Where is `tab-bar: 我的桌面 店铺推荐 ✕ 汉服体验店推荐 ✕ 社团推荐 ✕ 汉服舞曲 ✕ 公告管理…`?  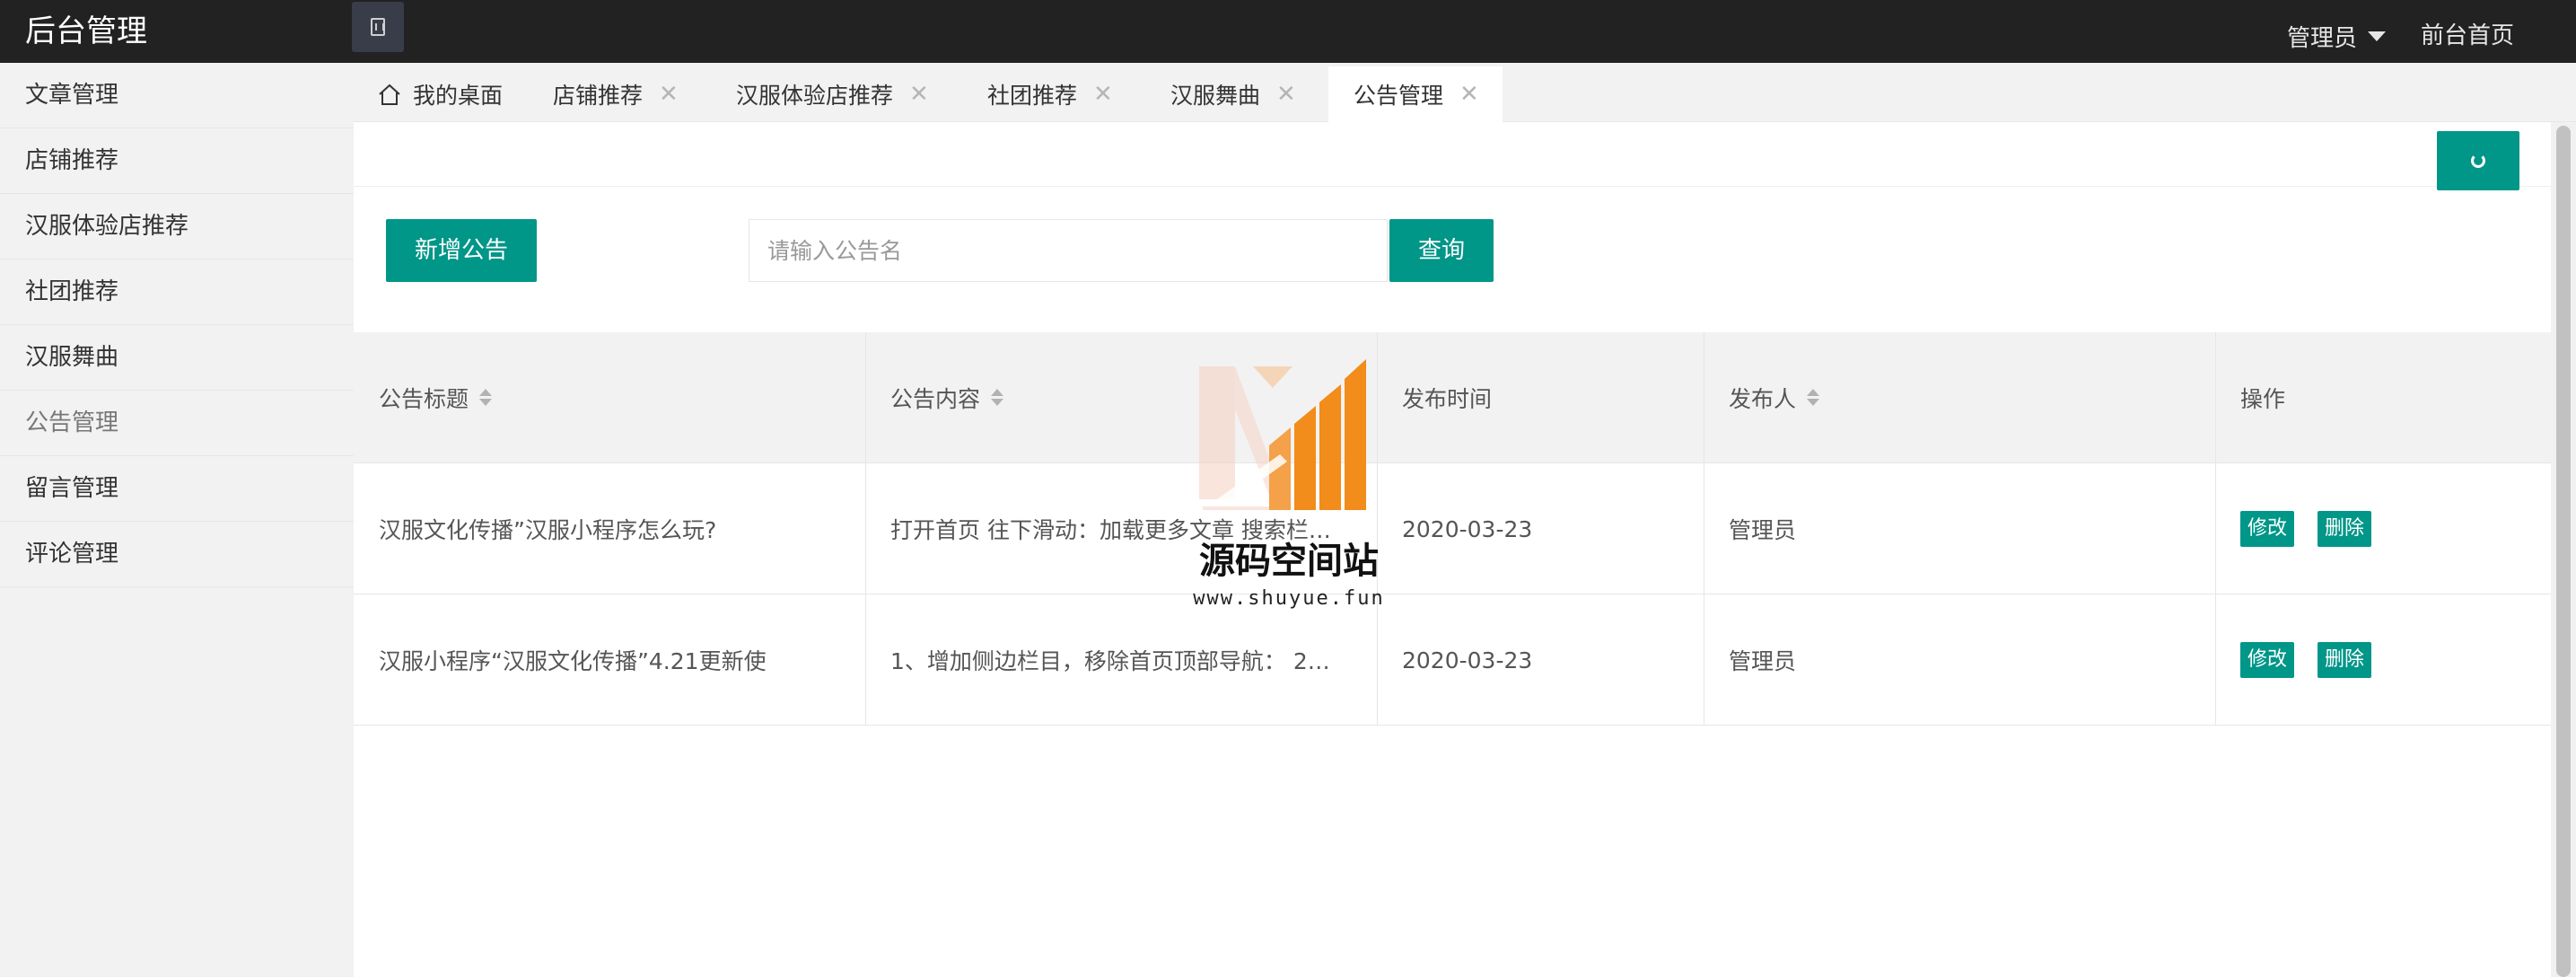 tab-bar: 我的桌面 店铺推荐 ✕ 汉服体验店推荐 ✕ 社团推荐 ✕ 汉服舞曲 ✕ 公告管理… is located at coordinates (1465, 92).